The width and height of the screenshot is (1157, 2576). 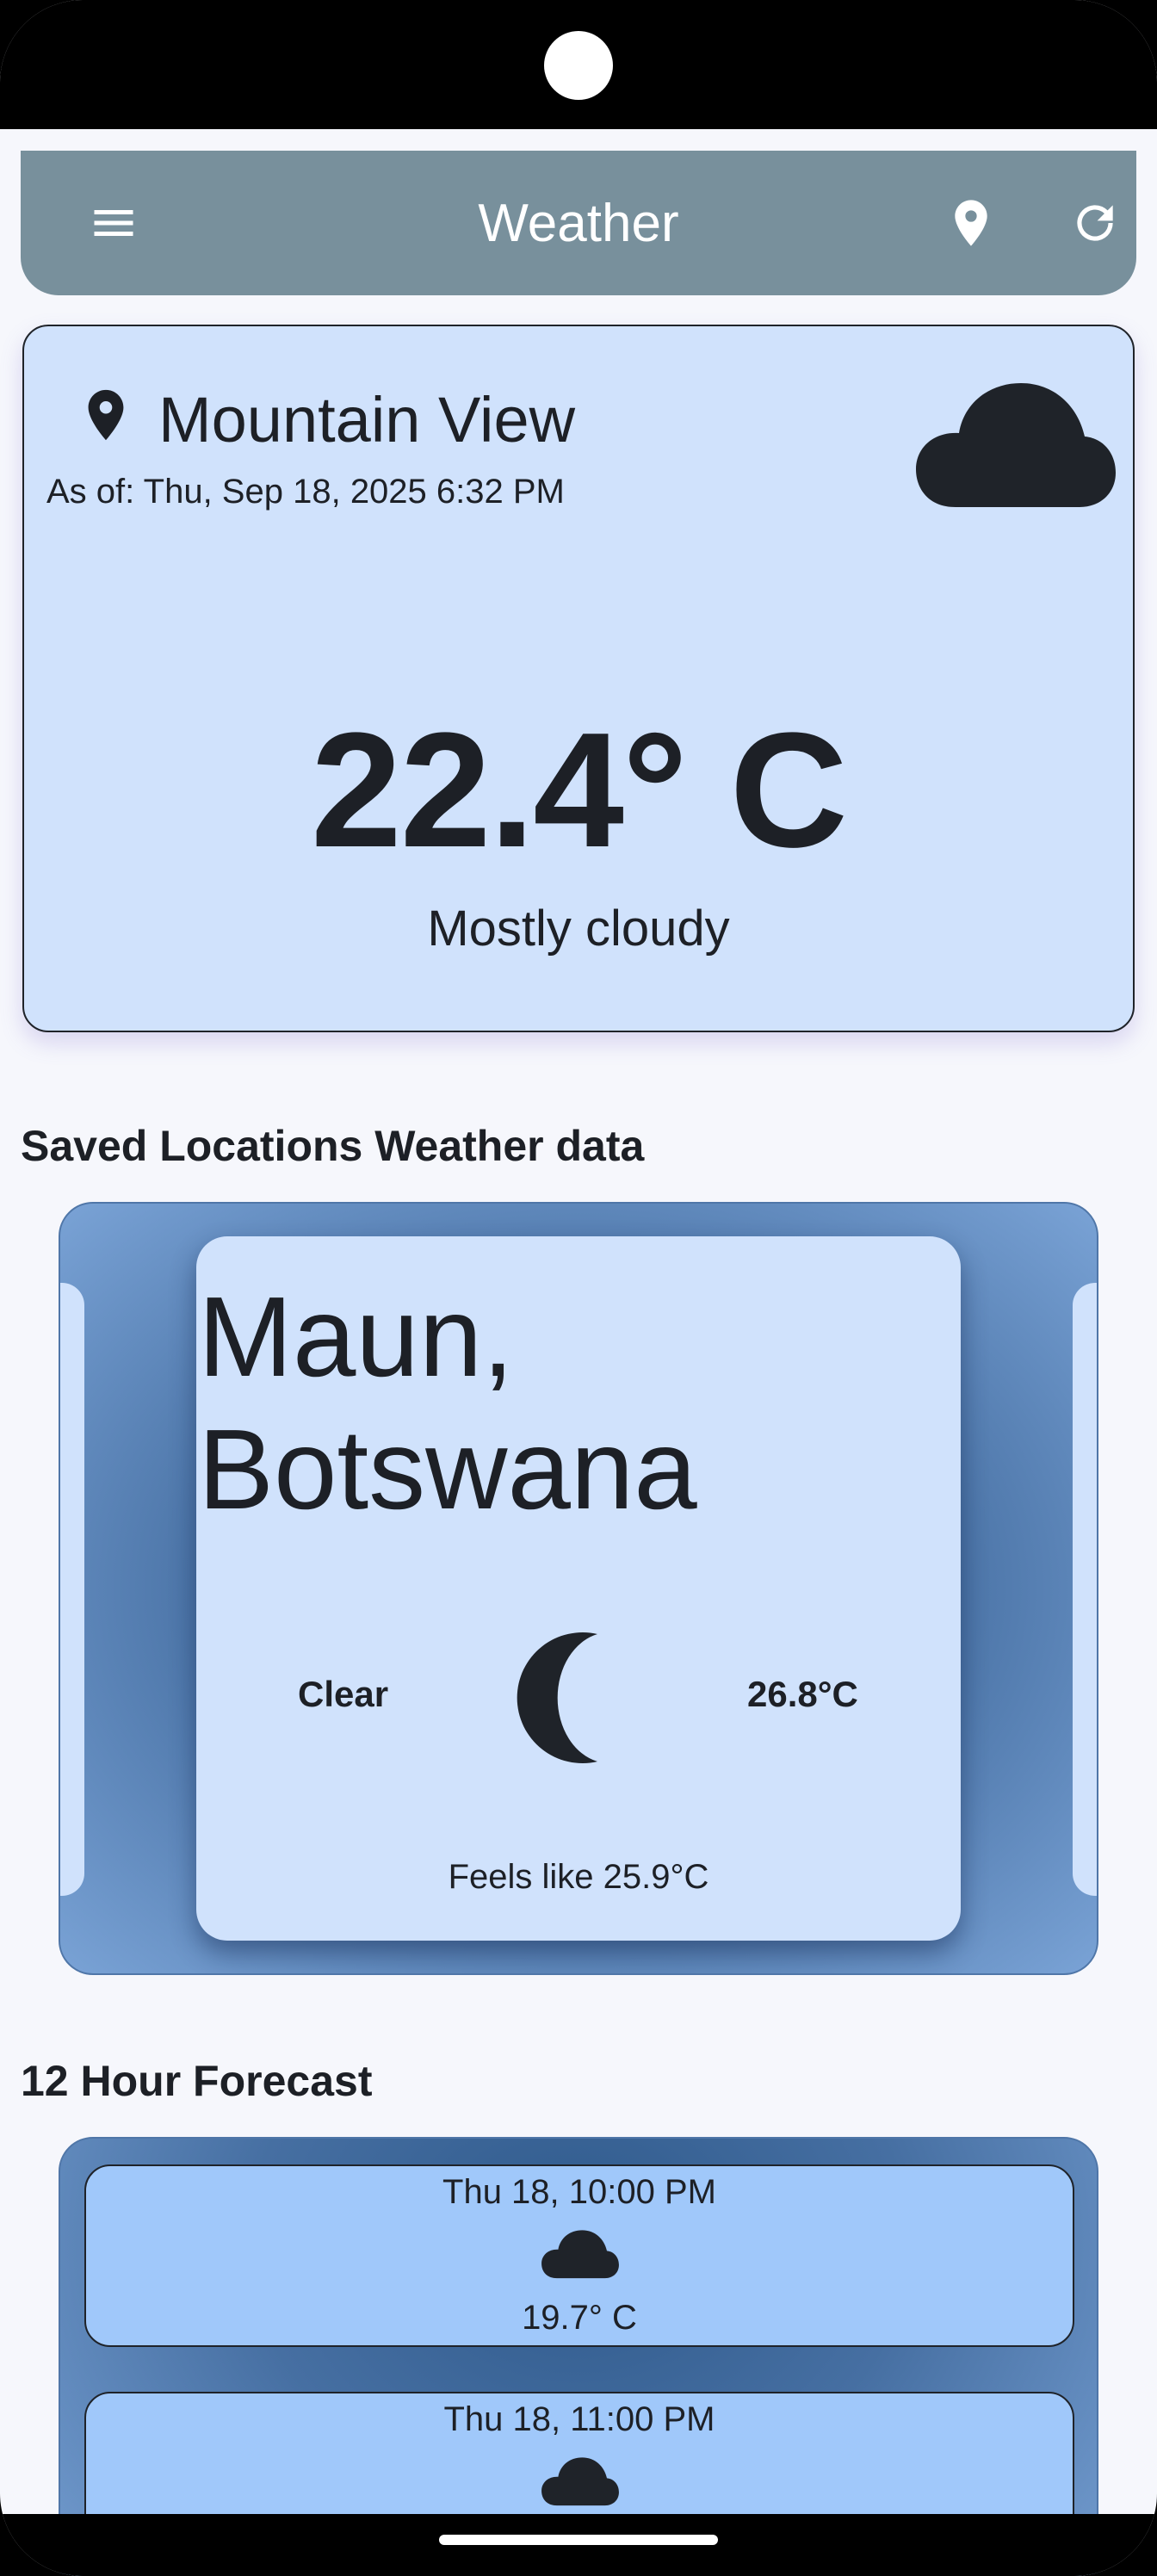 I want to click on status-bar, so click(x=579, y=64).